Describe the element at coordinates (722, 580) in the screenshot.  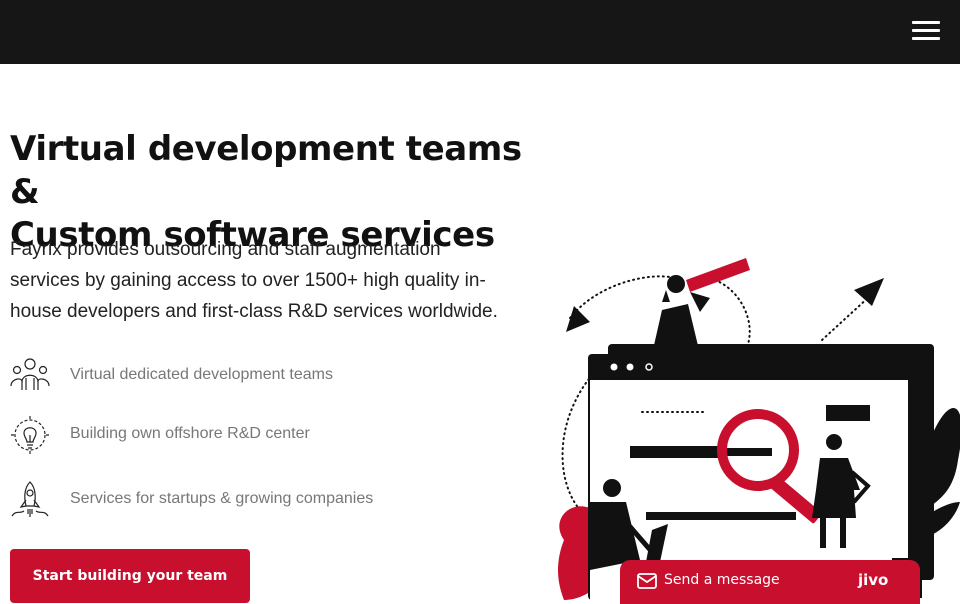
I see `chat-label: Send a message` at that location.